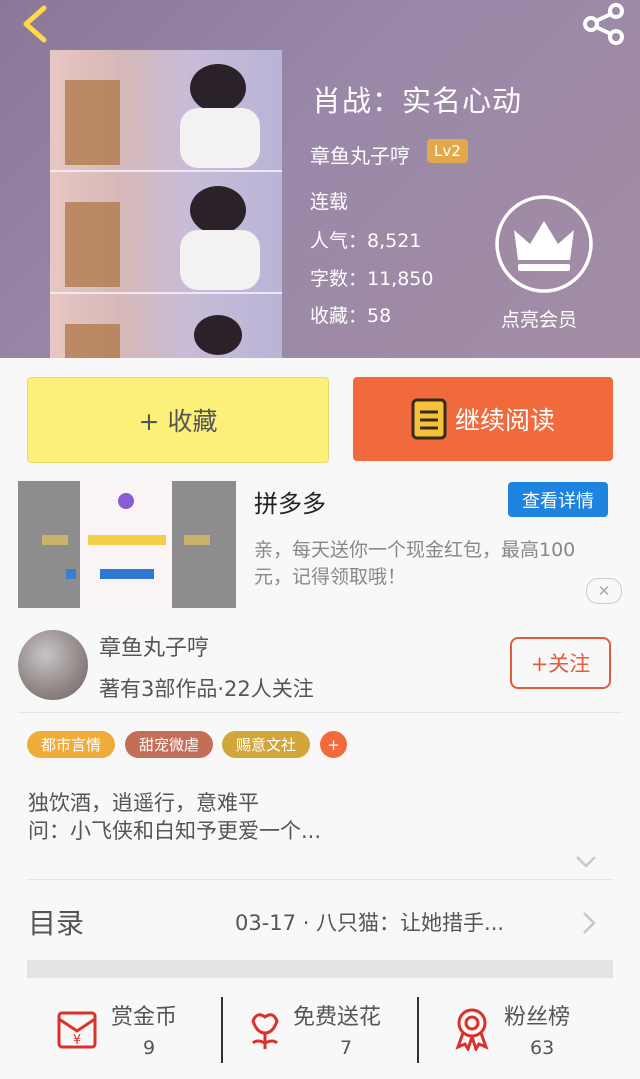  I want to click on tag-sweet-pet: 甜宠微虐, so click(169, 744).